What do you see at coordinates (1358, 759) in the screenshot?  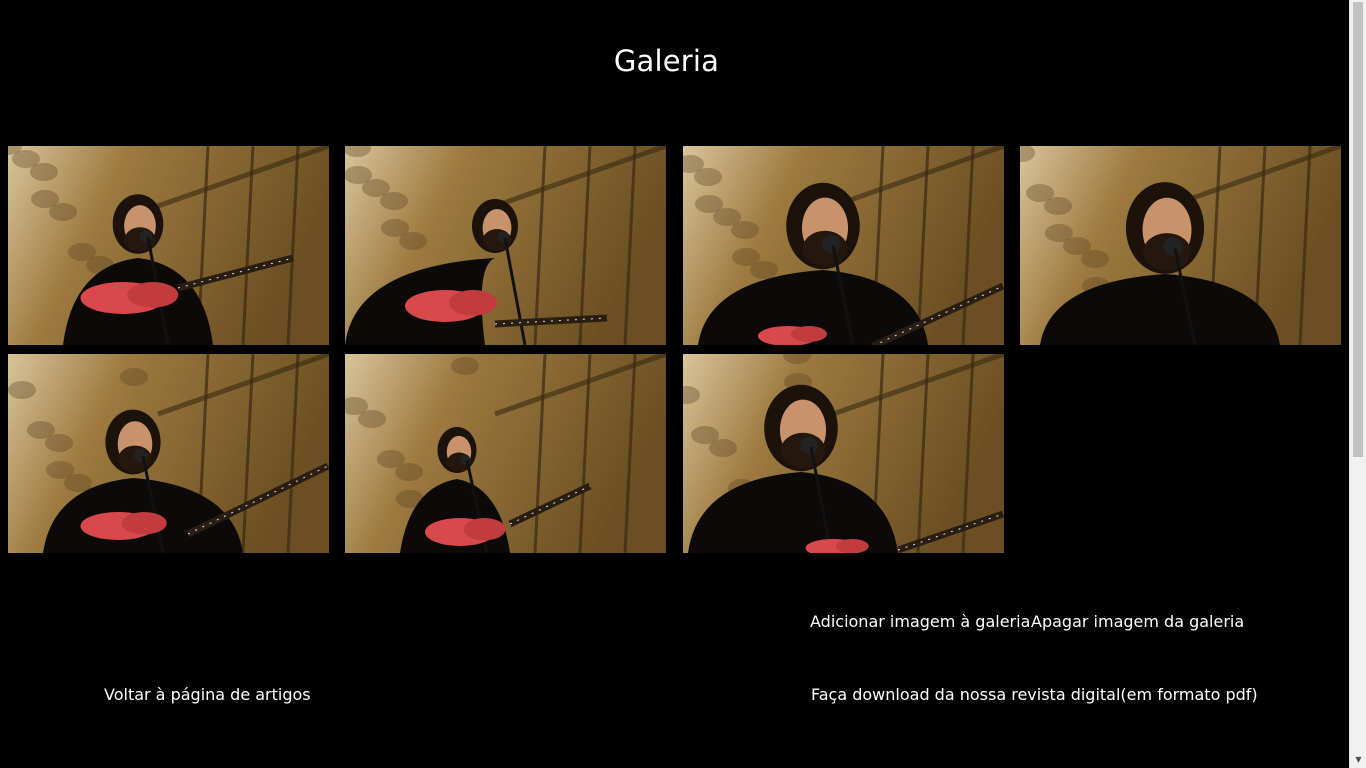 I see `scroll-down-arrow-icon: ▼` at bounding box center [1358, 759].